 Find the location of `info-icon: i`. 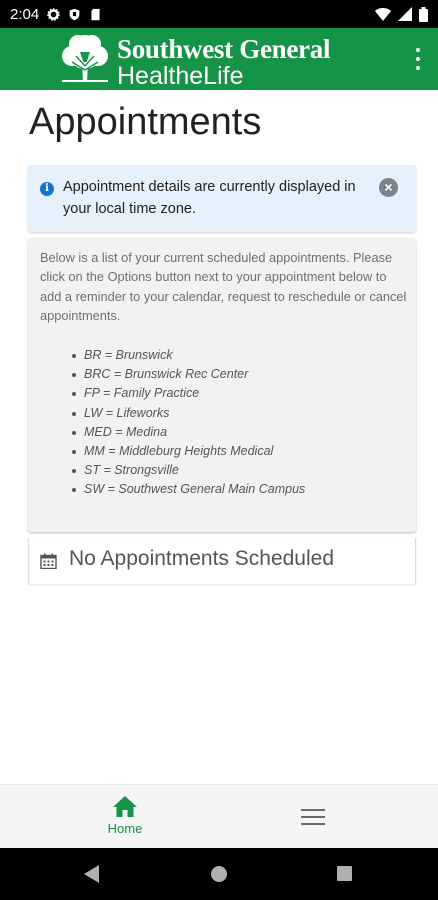

info-icon: i is located at coordinates (47, 189).